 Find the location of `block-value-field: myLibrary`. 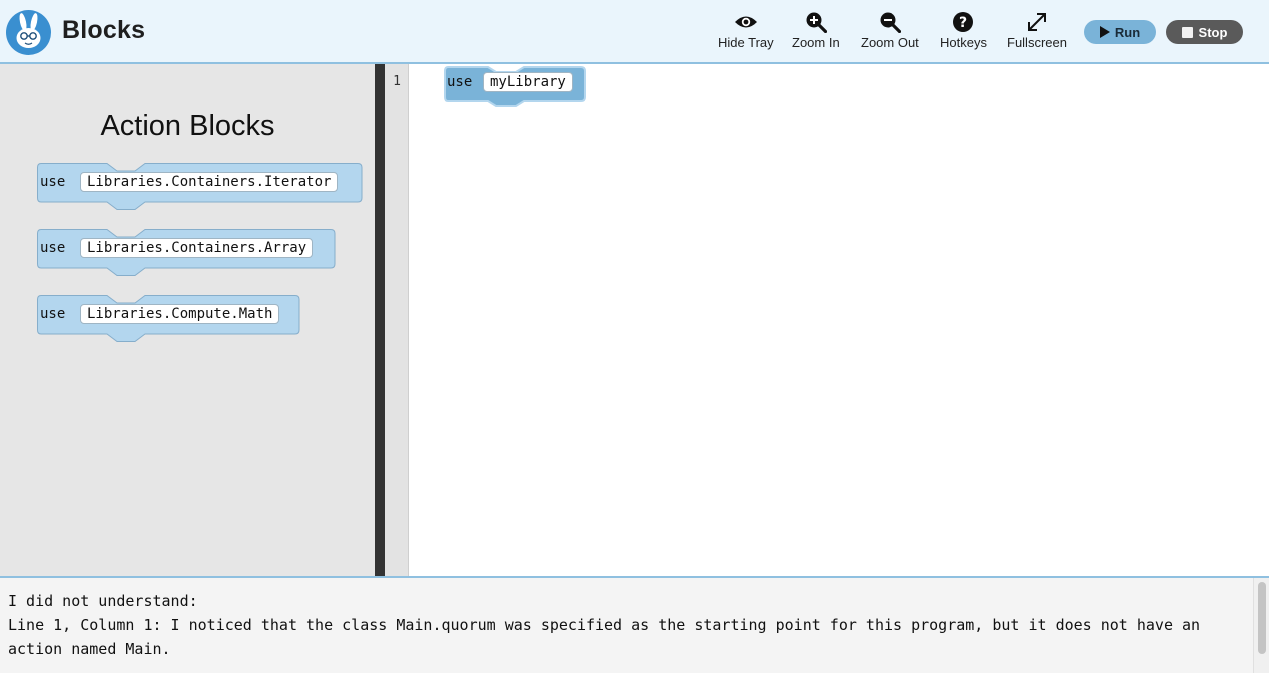

block-value-field: myLibrary is located at coordinates (528, 82).